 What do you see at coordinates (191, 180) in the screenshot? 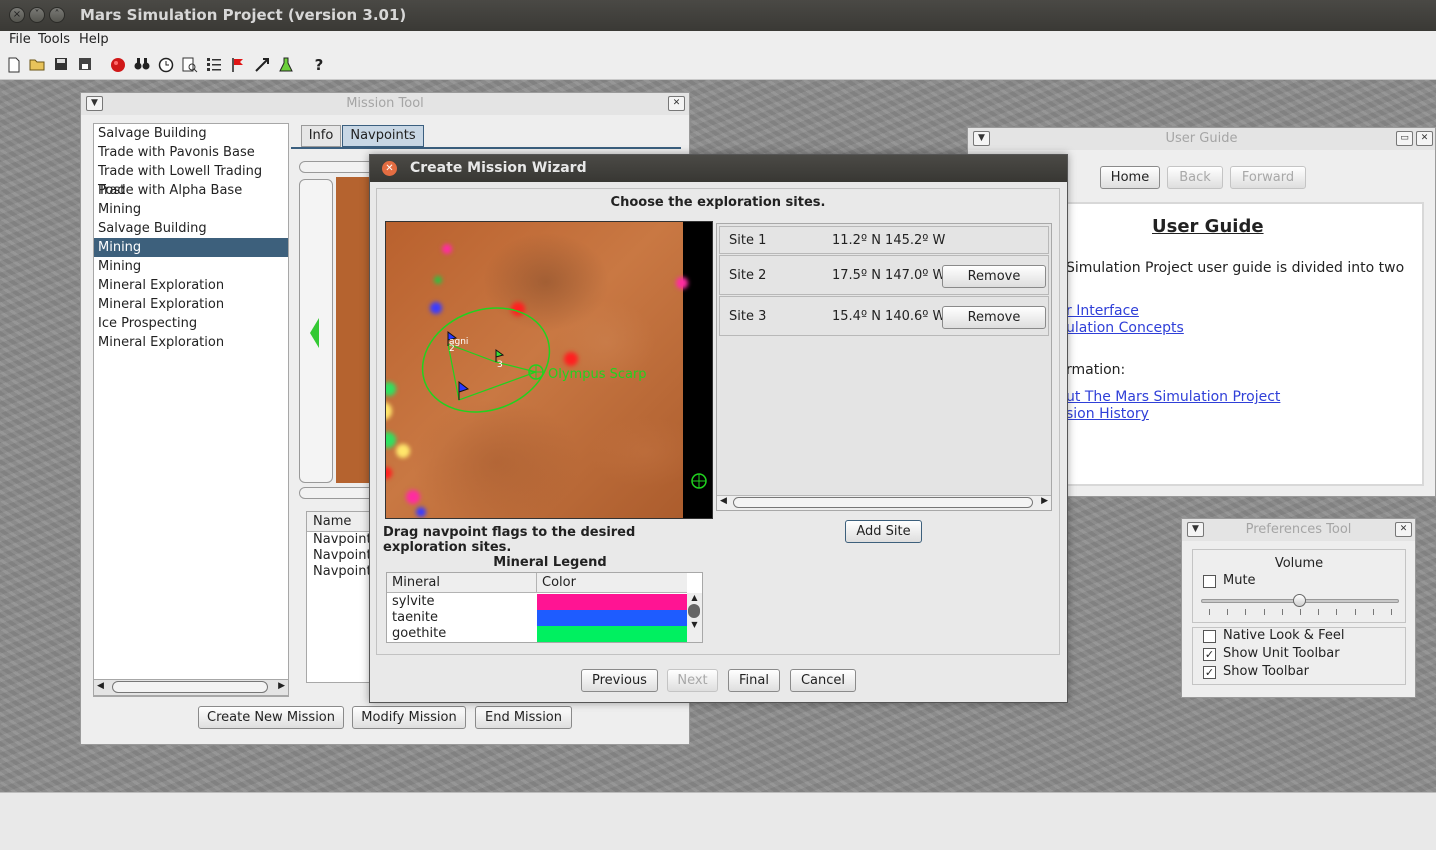
I see `list-item: Trade with Lowell Trading Post` at bounding box center [191, 180].